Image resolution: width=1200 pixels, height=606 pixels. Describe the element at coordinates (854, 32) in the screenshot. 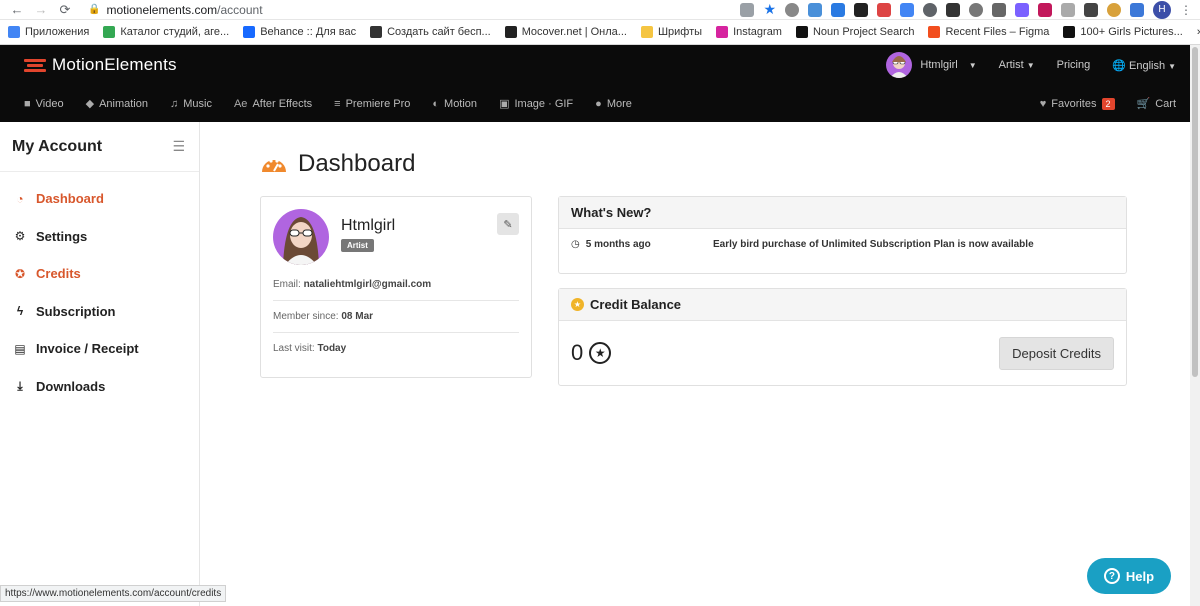

I see `bookmark-item: Noun Project Search` at that location.